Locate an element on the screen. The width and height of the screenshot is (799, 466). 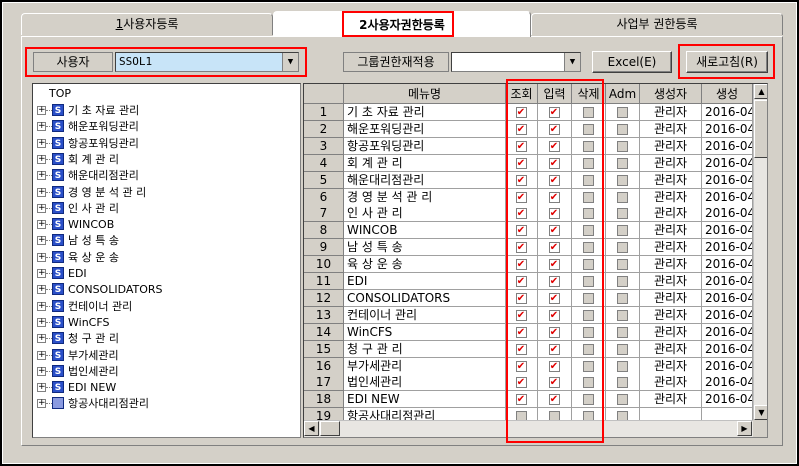
chevron-down-icon: ▼ is located at coordinates (572, 62).